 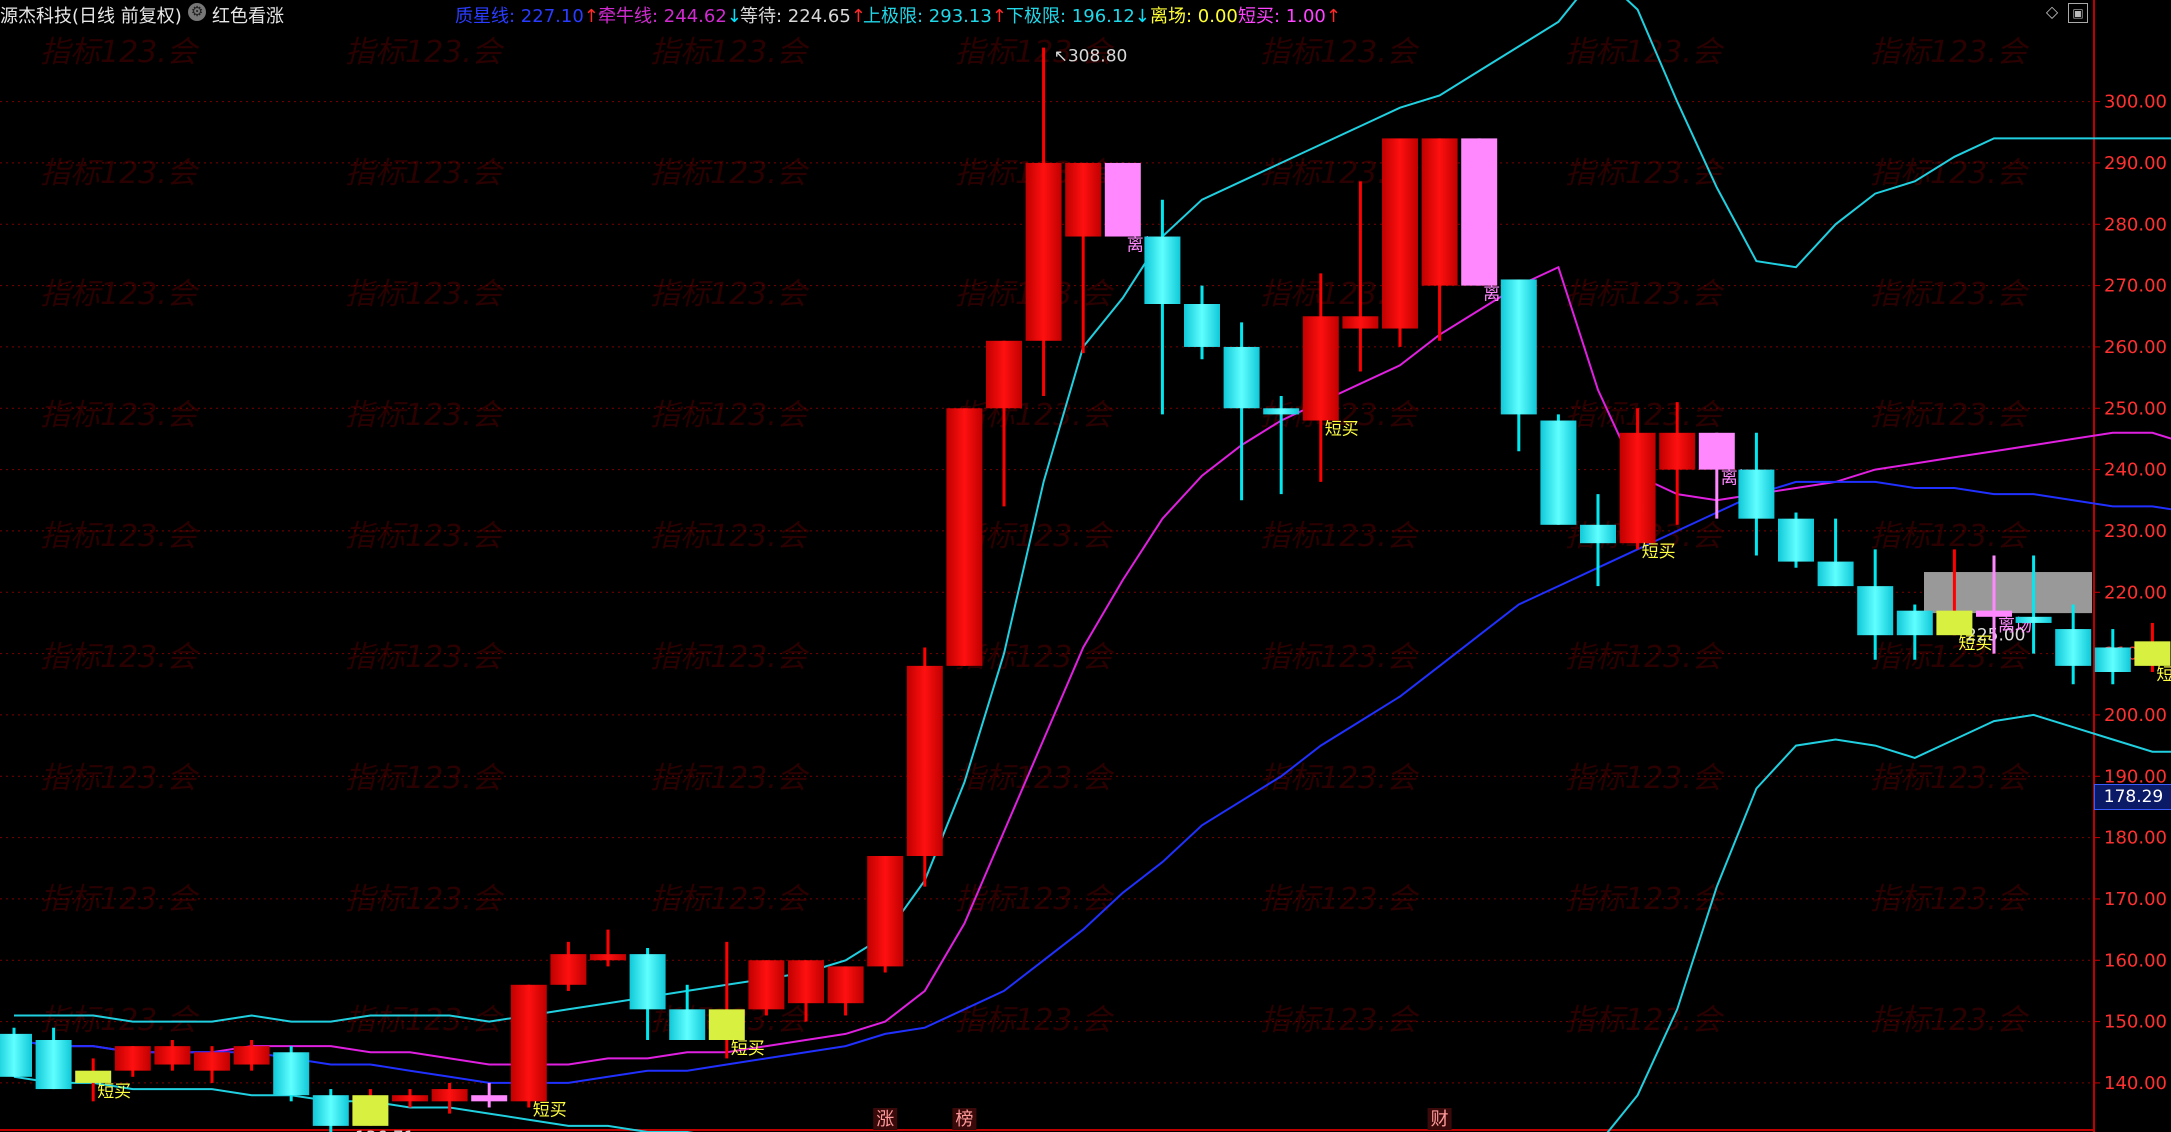 I want to click on header-item: 短买: 1.00↑, so click(x=1289, y=15).